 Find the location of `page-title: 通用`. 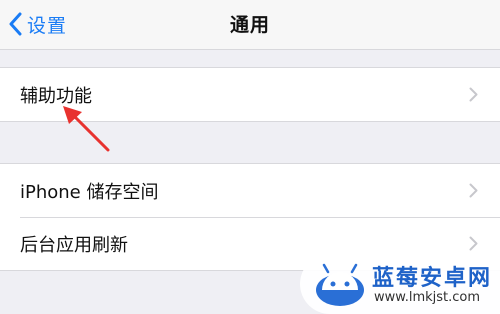

page-title: 通用 is located at coordinates (249, 25).